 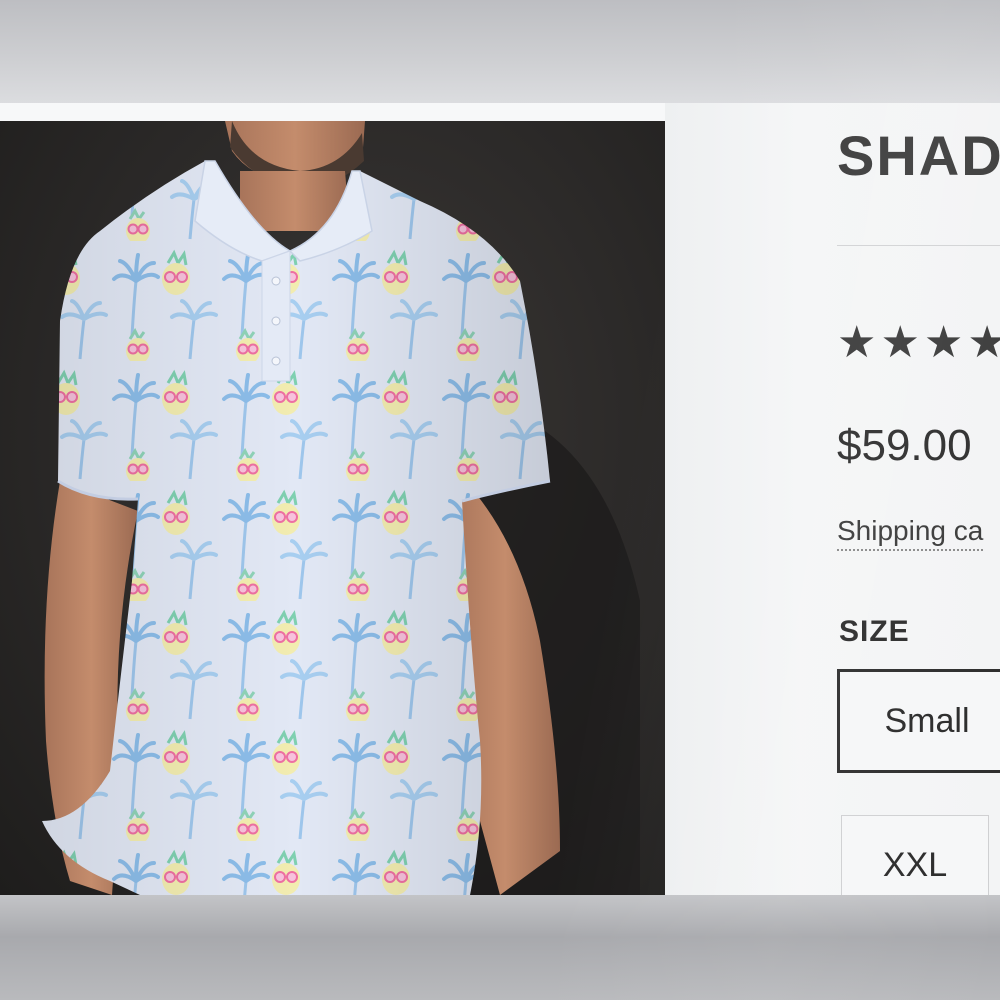 What do you see at coordinates (915, 864) in the screenshot?
I see `size-option-label: XXL` at bounding box center [915, 864].